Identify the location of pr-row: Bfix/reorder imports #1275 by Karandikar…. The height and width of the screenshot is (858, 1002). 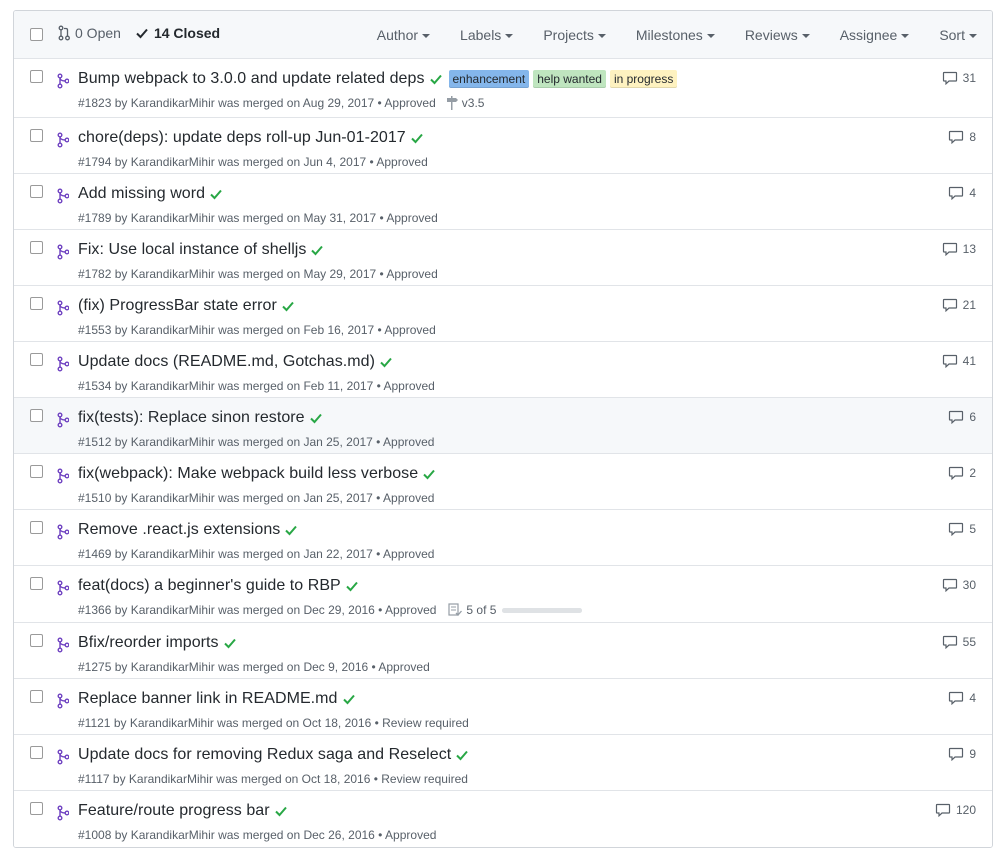
(503, 651).